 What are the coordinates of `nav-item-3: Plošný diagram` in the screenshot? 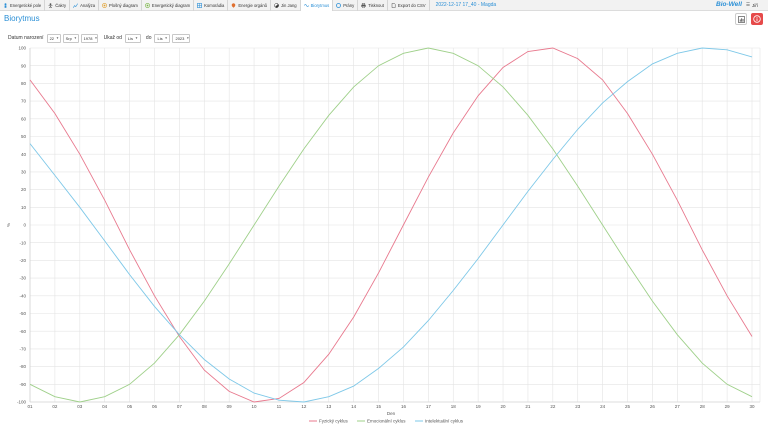 It's located at (120, 5).